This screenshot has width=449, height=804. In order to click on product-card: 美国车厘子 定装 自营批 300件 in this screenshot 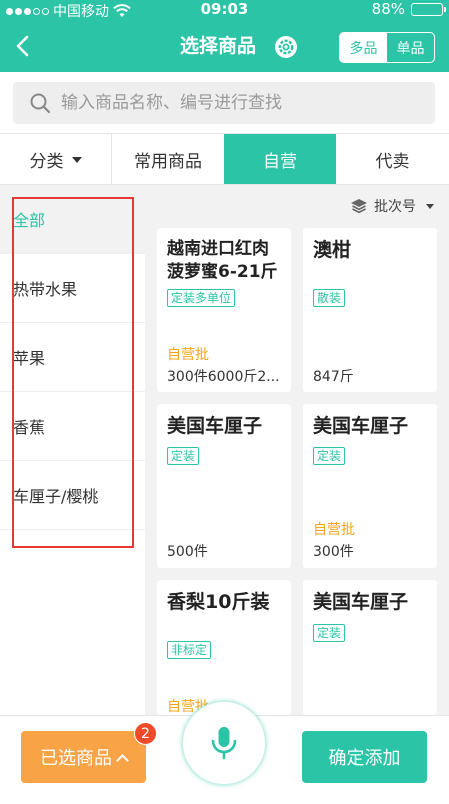, I will do `click(370, 486)`.